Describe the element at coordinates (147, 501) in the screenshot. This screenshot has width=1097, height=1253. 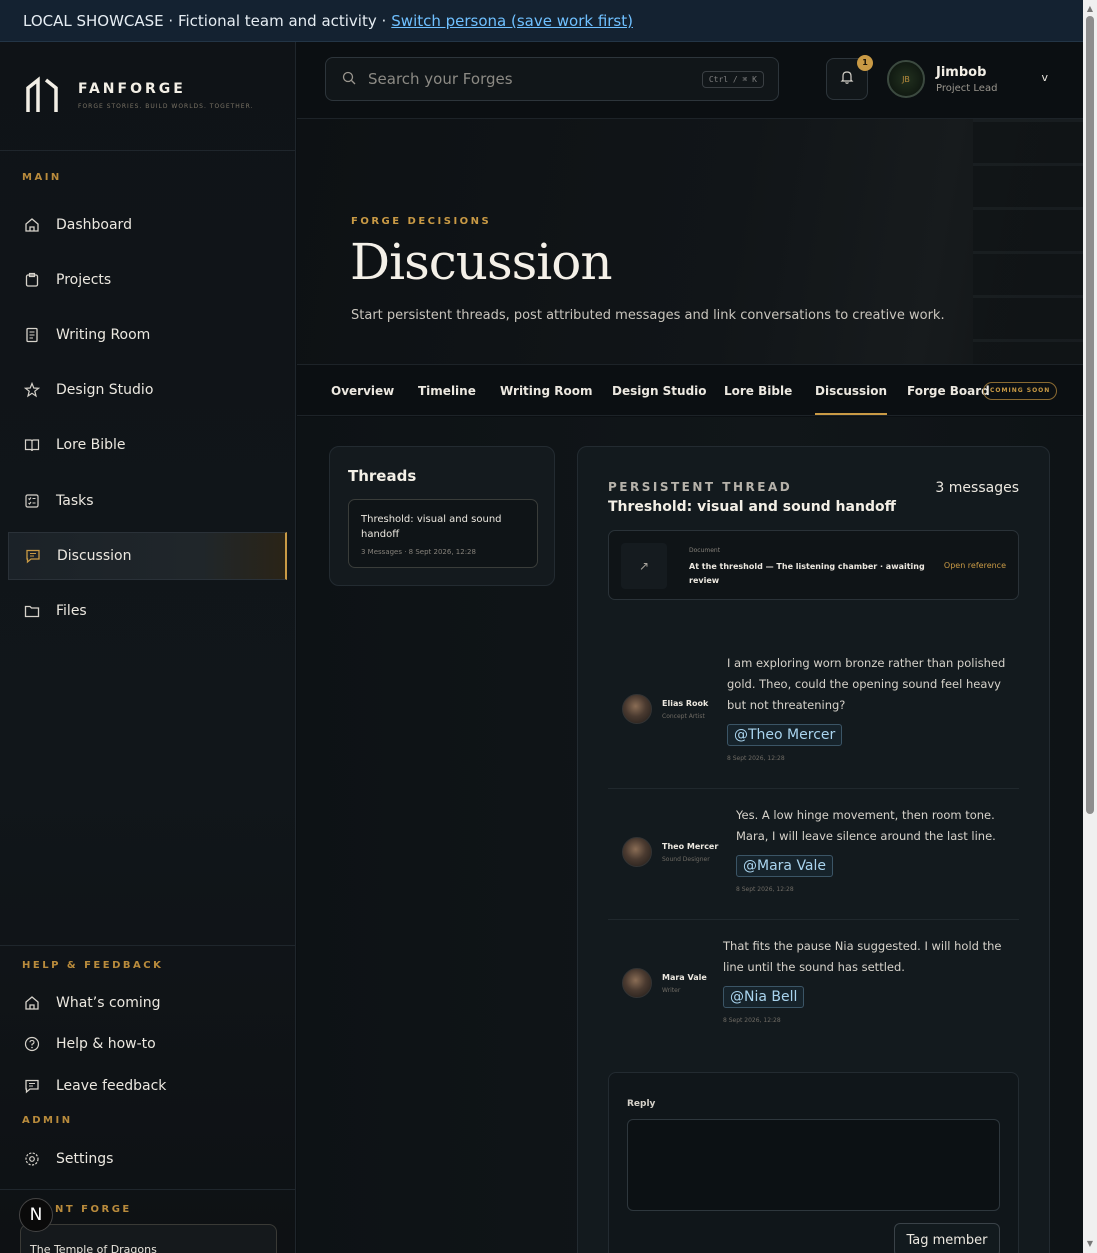
I see `sidebar-item-tasks: Tasks` at that location.